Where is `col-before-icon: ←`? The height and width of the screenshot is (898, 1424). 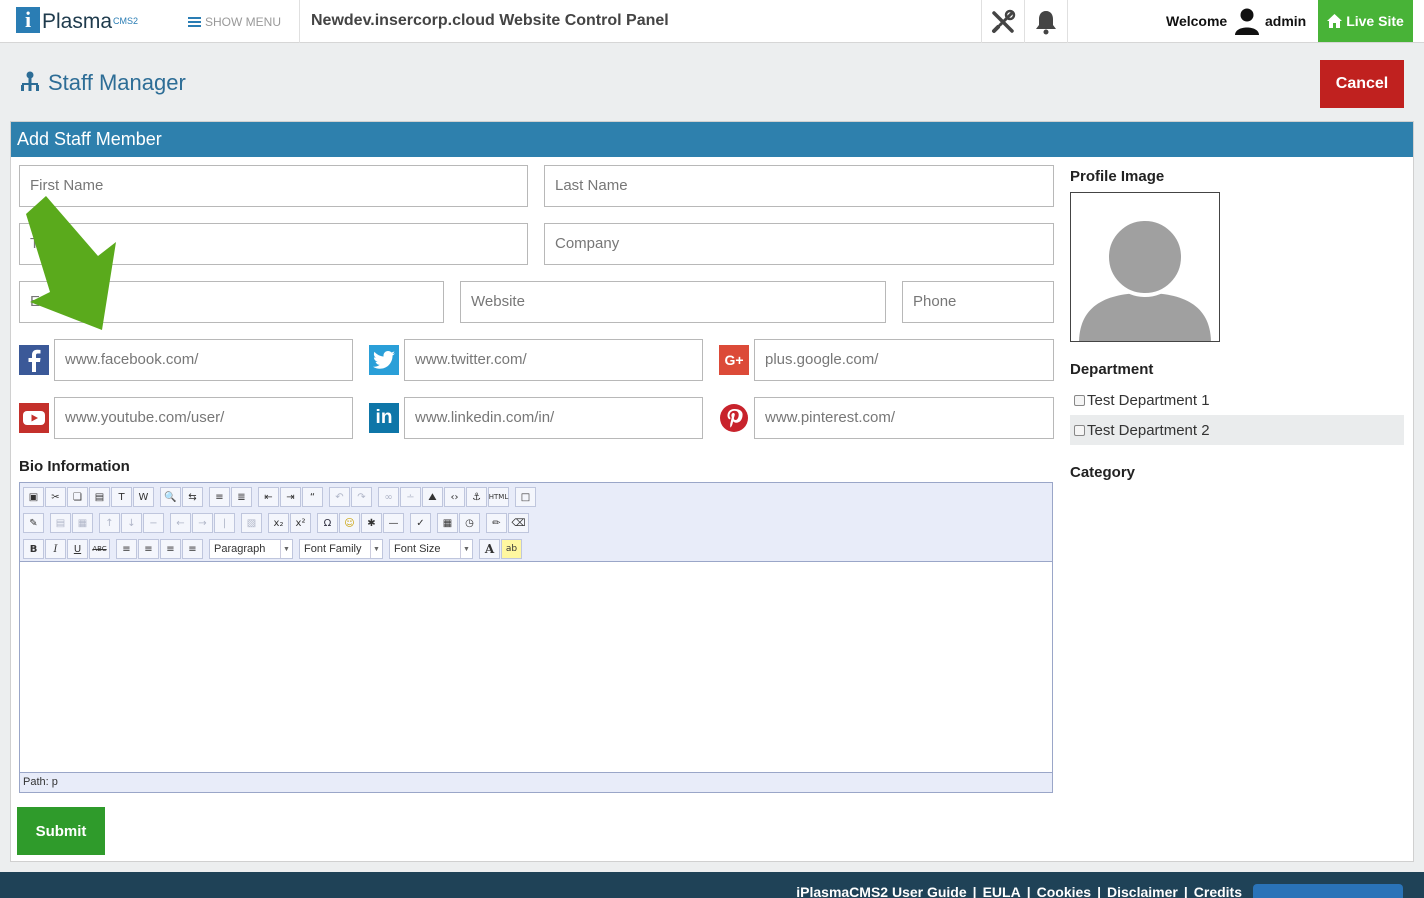
col-before-icon: ← is located at coordinates (180, 523).